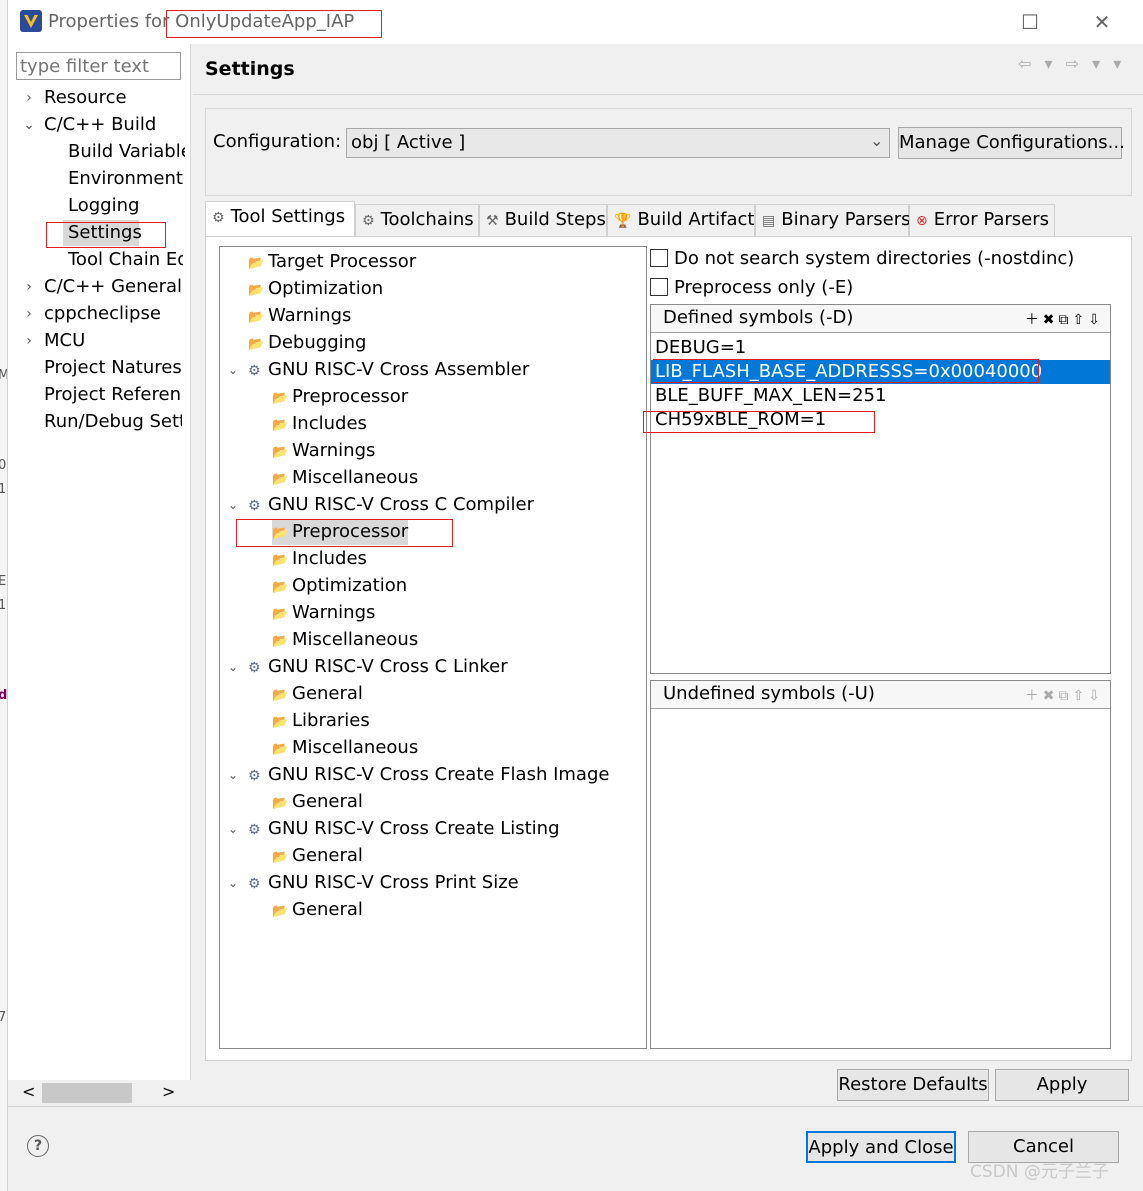 The height and width of the screenshot is (1191, 1143). Describe the element at coordinates (880, 396) in the screenshot. I see `symbol-row: BLE_BUFF_MAX_LEN=251` at that location.